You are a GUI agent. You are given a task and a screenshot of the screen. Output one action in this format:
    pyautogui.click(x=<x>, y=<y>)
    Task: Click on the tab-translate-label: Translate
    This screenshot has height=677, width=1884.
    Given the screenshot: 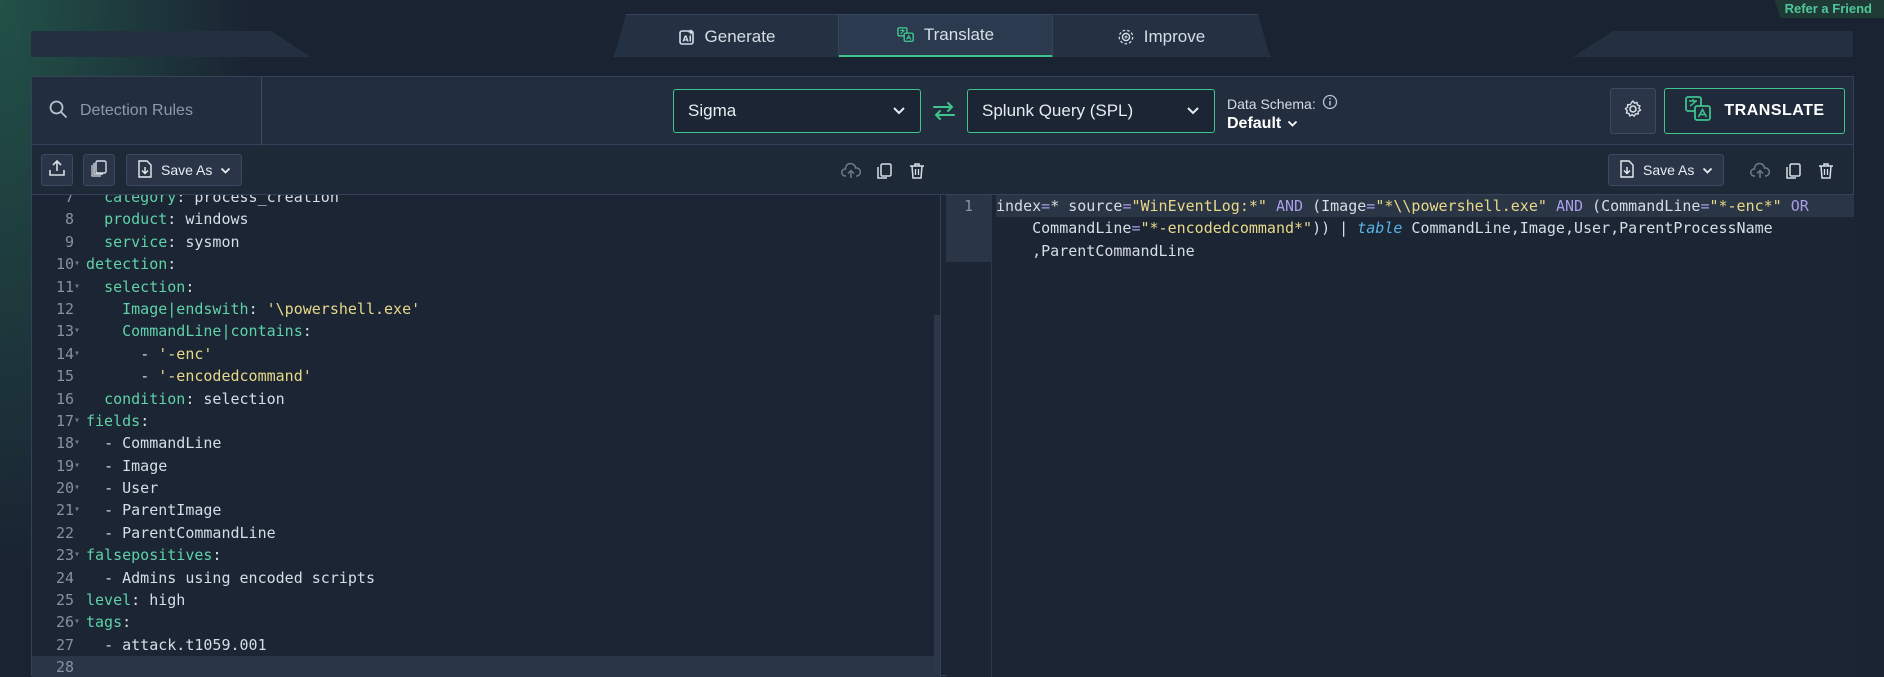 What is the action you would take?
    pyautogui.click(x=959, y=34)
    